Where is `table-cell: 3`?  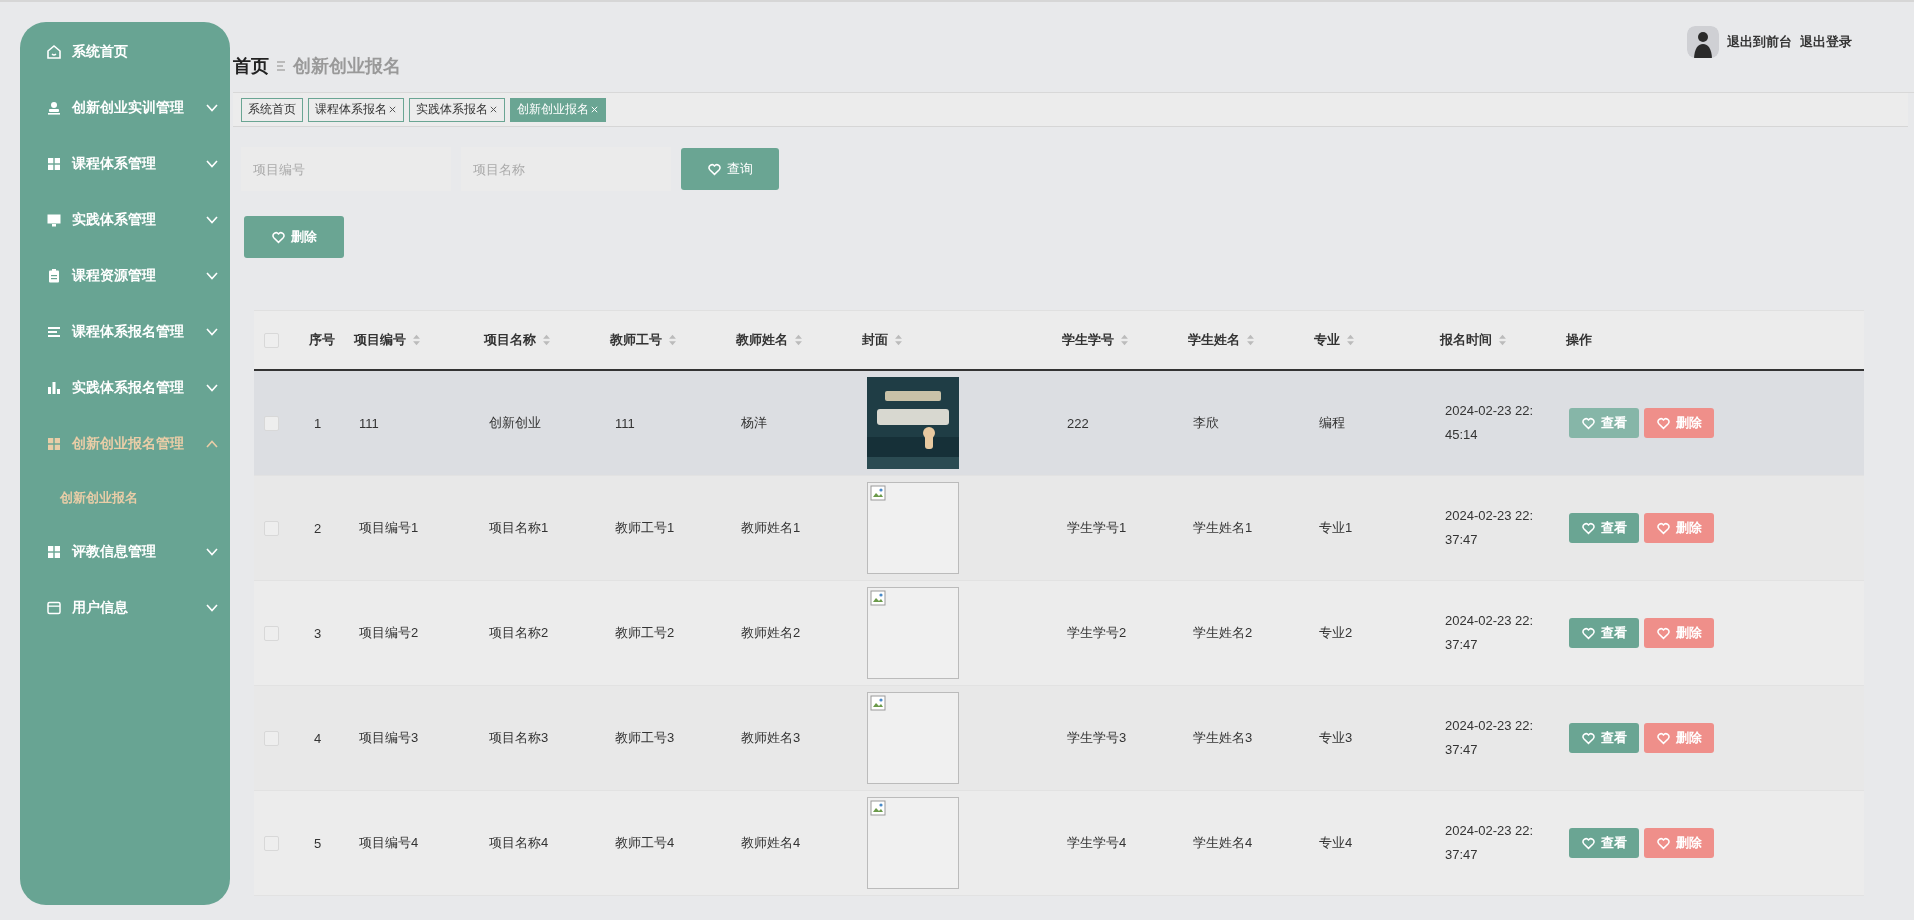 table-cell: 3 is located at coordinates (318, 633).